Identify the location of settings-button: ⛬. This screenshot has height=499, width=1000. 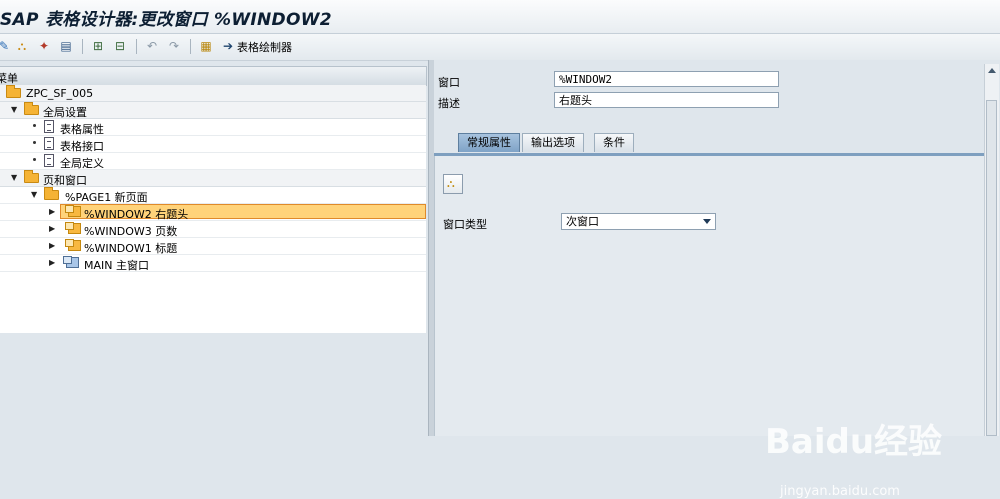
(453, 184).